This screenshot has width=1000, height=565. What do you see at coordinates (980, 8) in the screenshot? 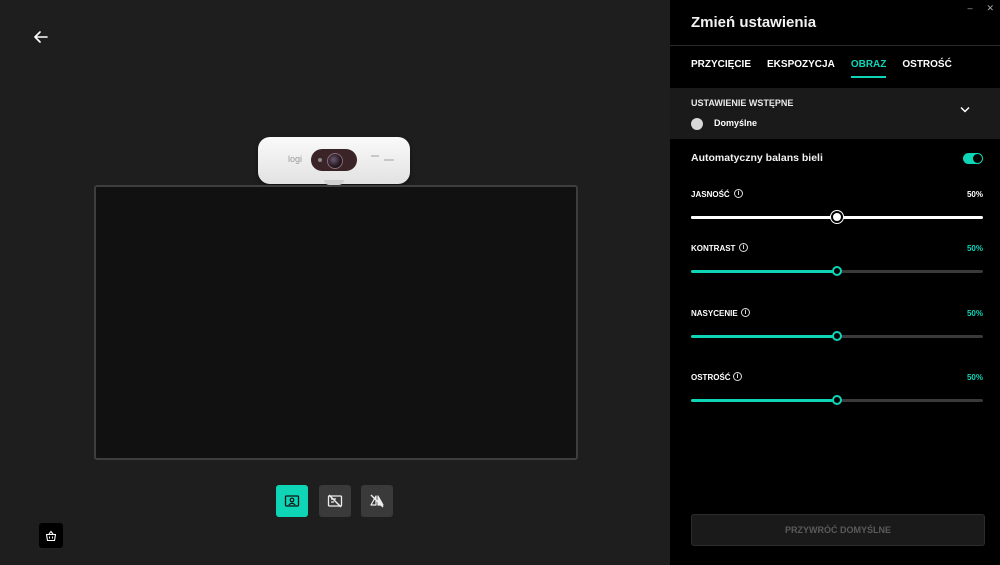
I see `window-controls: – ✕` at bounding box center [980, 8].